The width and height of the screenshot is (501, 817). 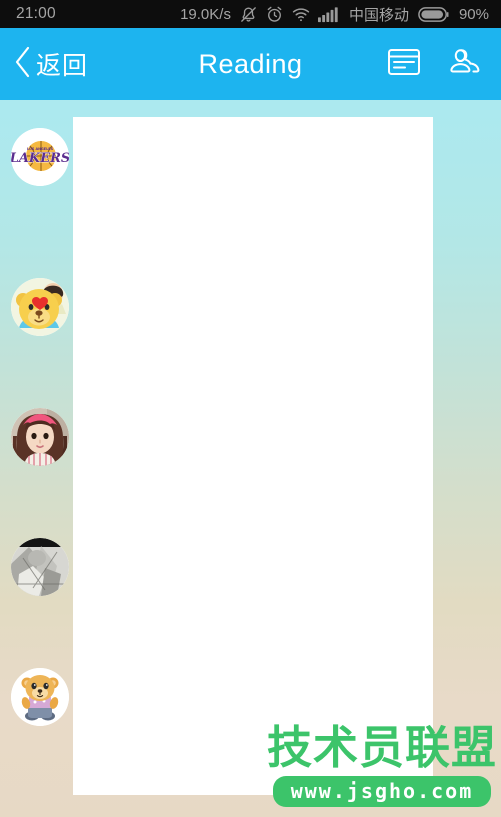 I want to click on battery-percent-label: 90%, so click(x=473, y=14).